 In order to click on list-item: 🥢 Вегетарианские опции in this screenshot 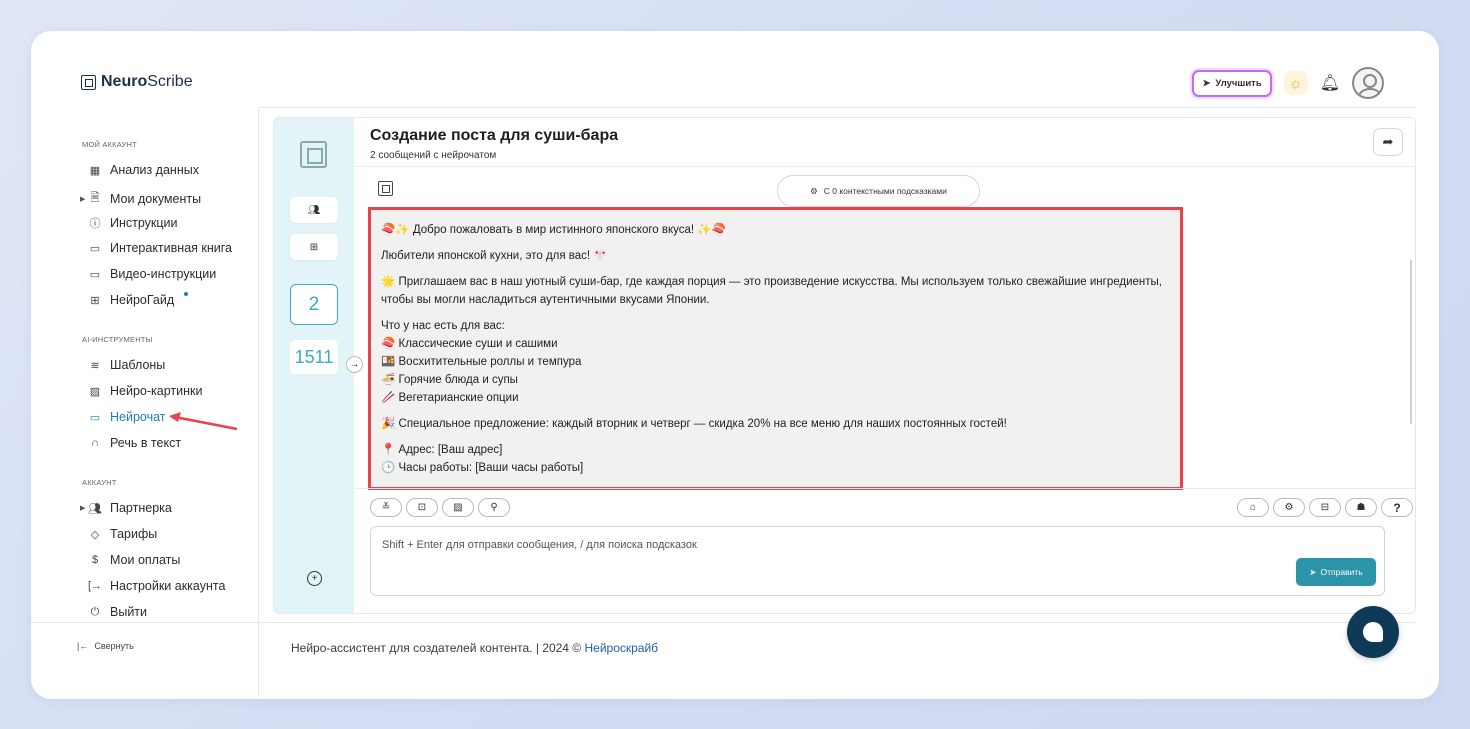, I will do `click(450, 398)`.